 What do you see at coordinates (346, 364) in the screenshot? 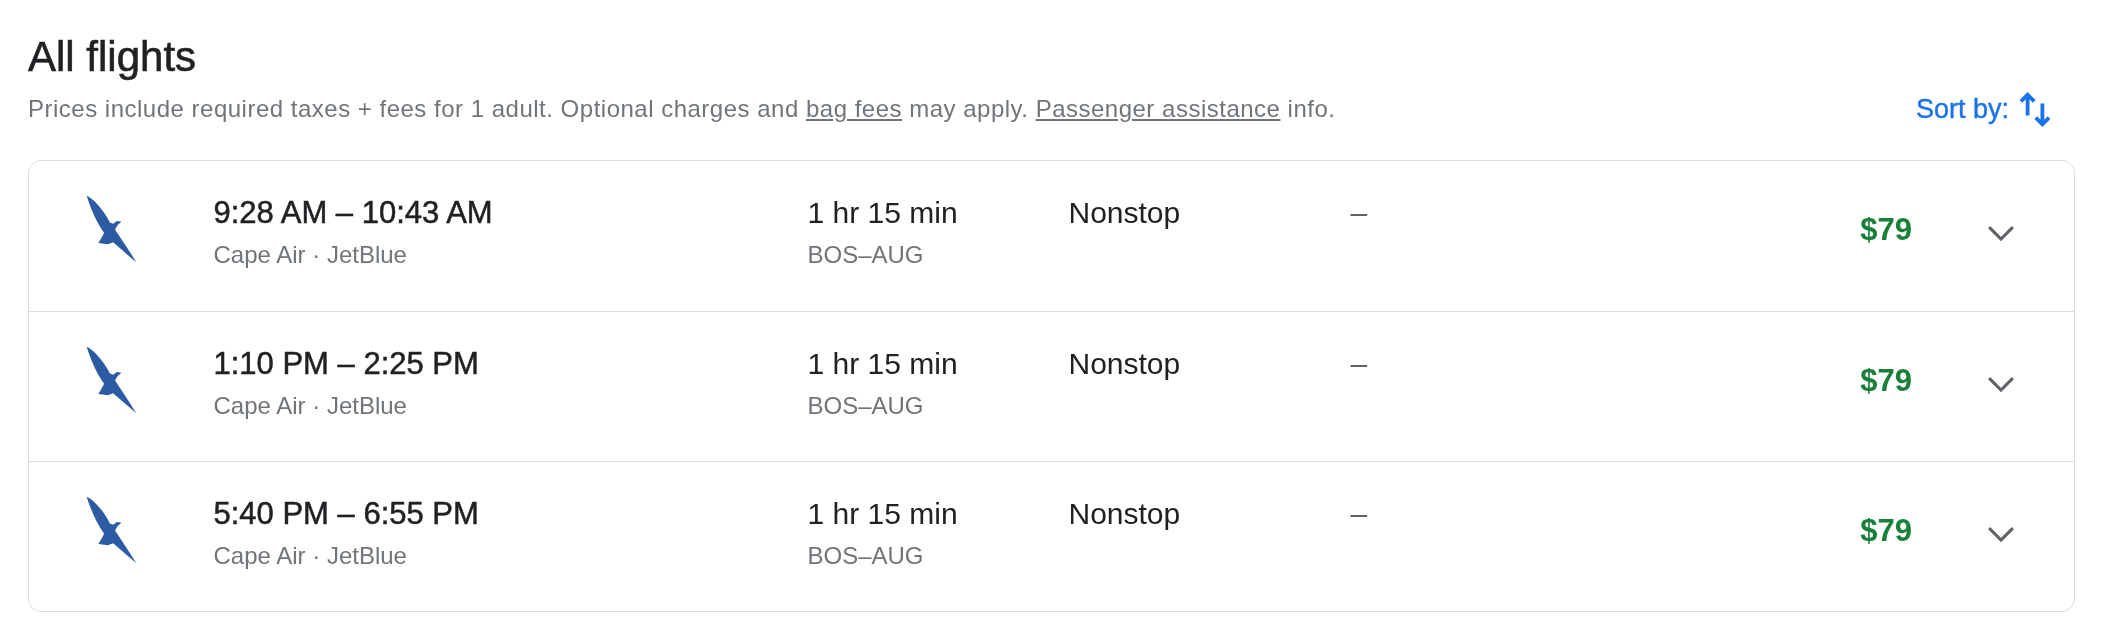
I see `flight-times: 1:10 PM – 2:25 PM` at bounding box center [346, 364].